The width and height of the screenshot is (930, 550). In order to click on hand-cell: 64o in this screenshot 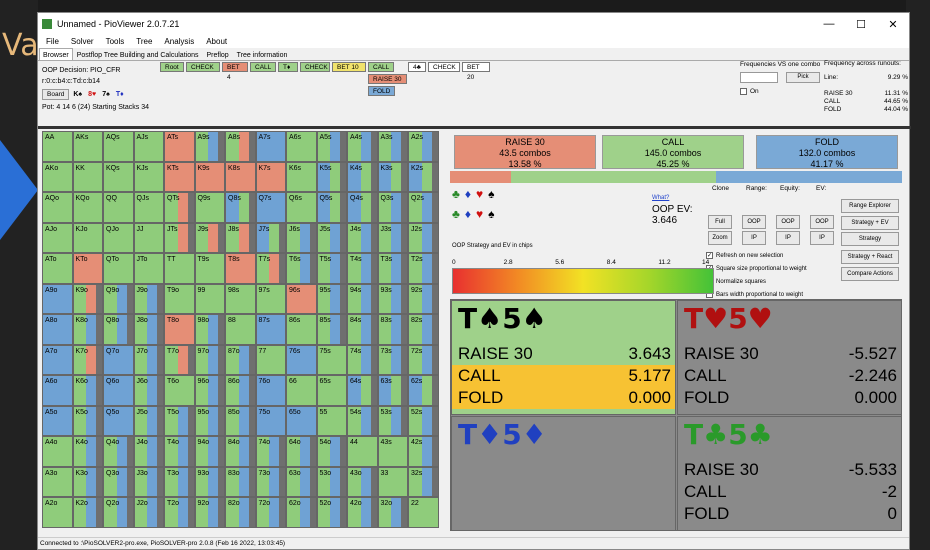, I will do `click(301, 451)`.